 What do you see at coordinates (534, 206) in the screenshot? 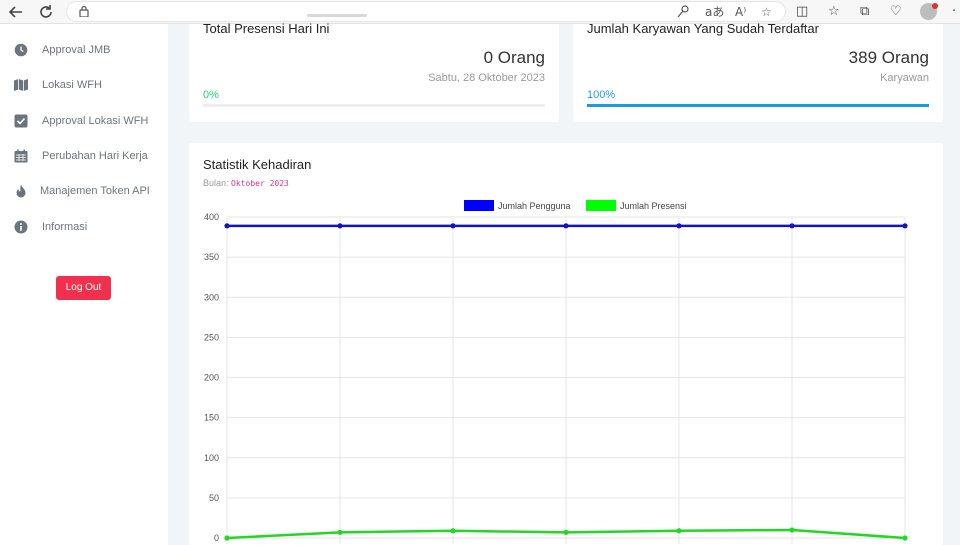
I see `legend-label: Jumlah Pengguna` at bounding box center [534, 206].